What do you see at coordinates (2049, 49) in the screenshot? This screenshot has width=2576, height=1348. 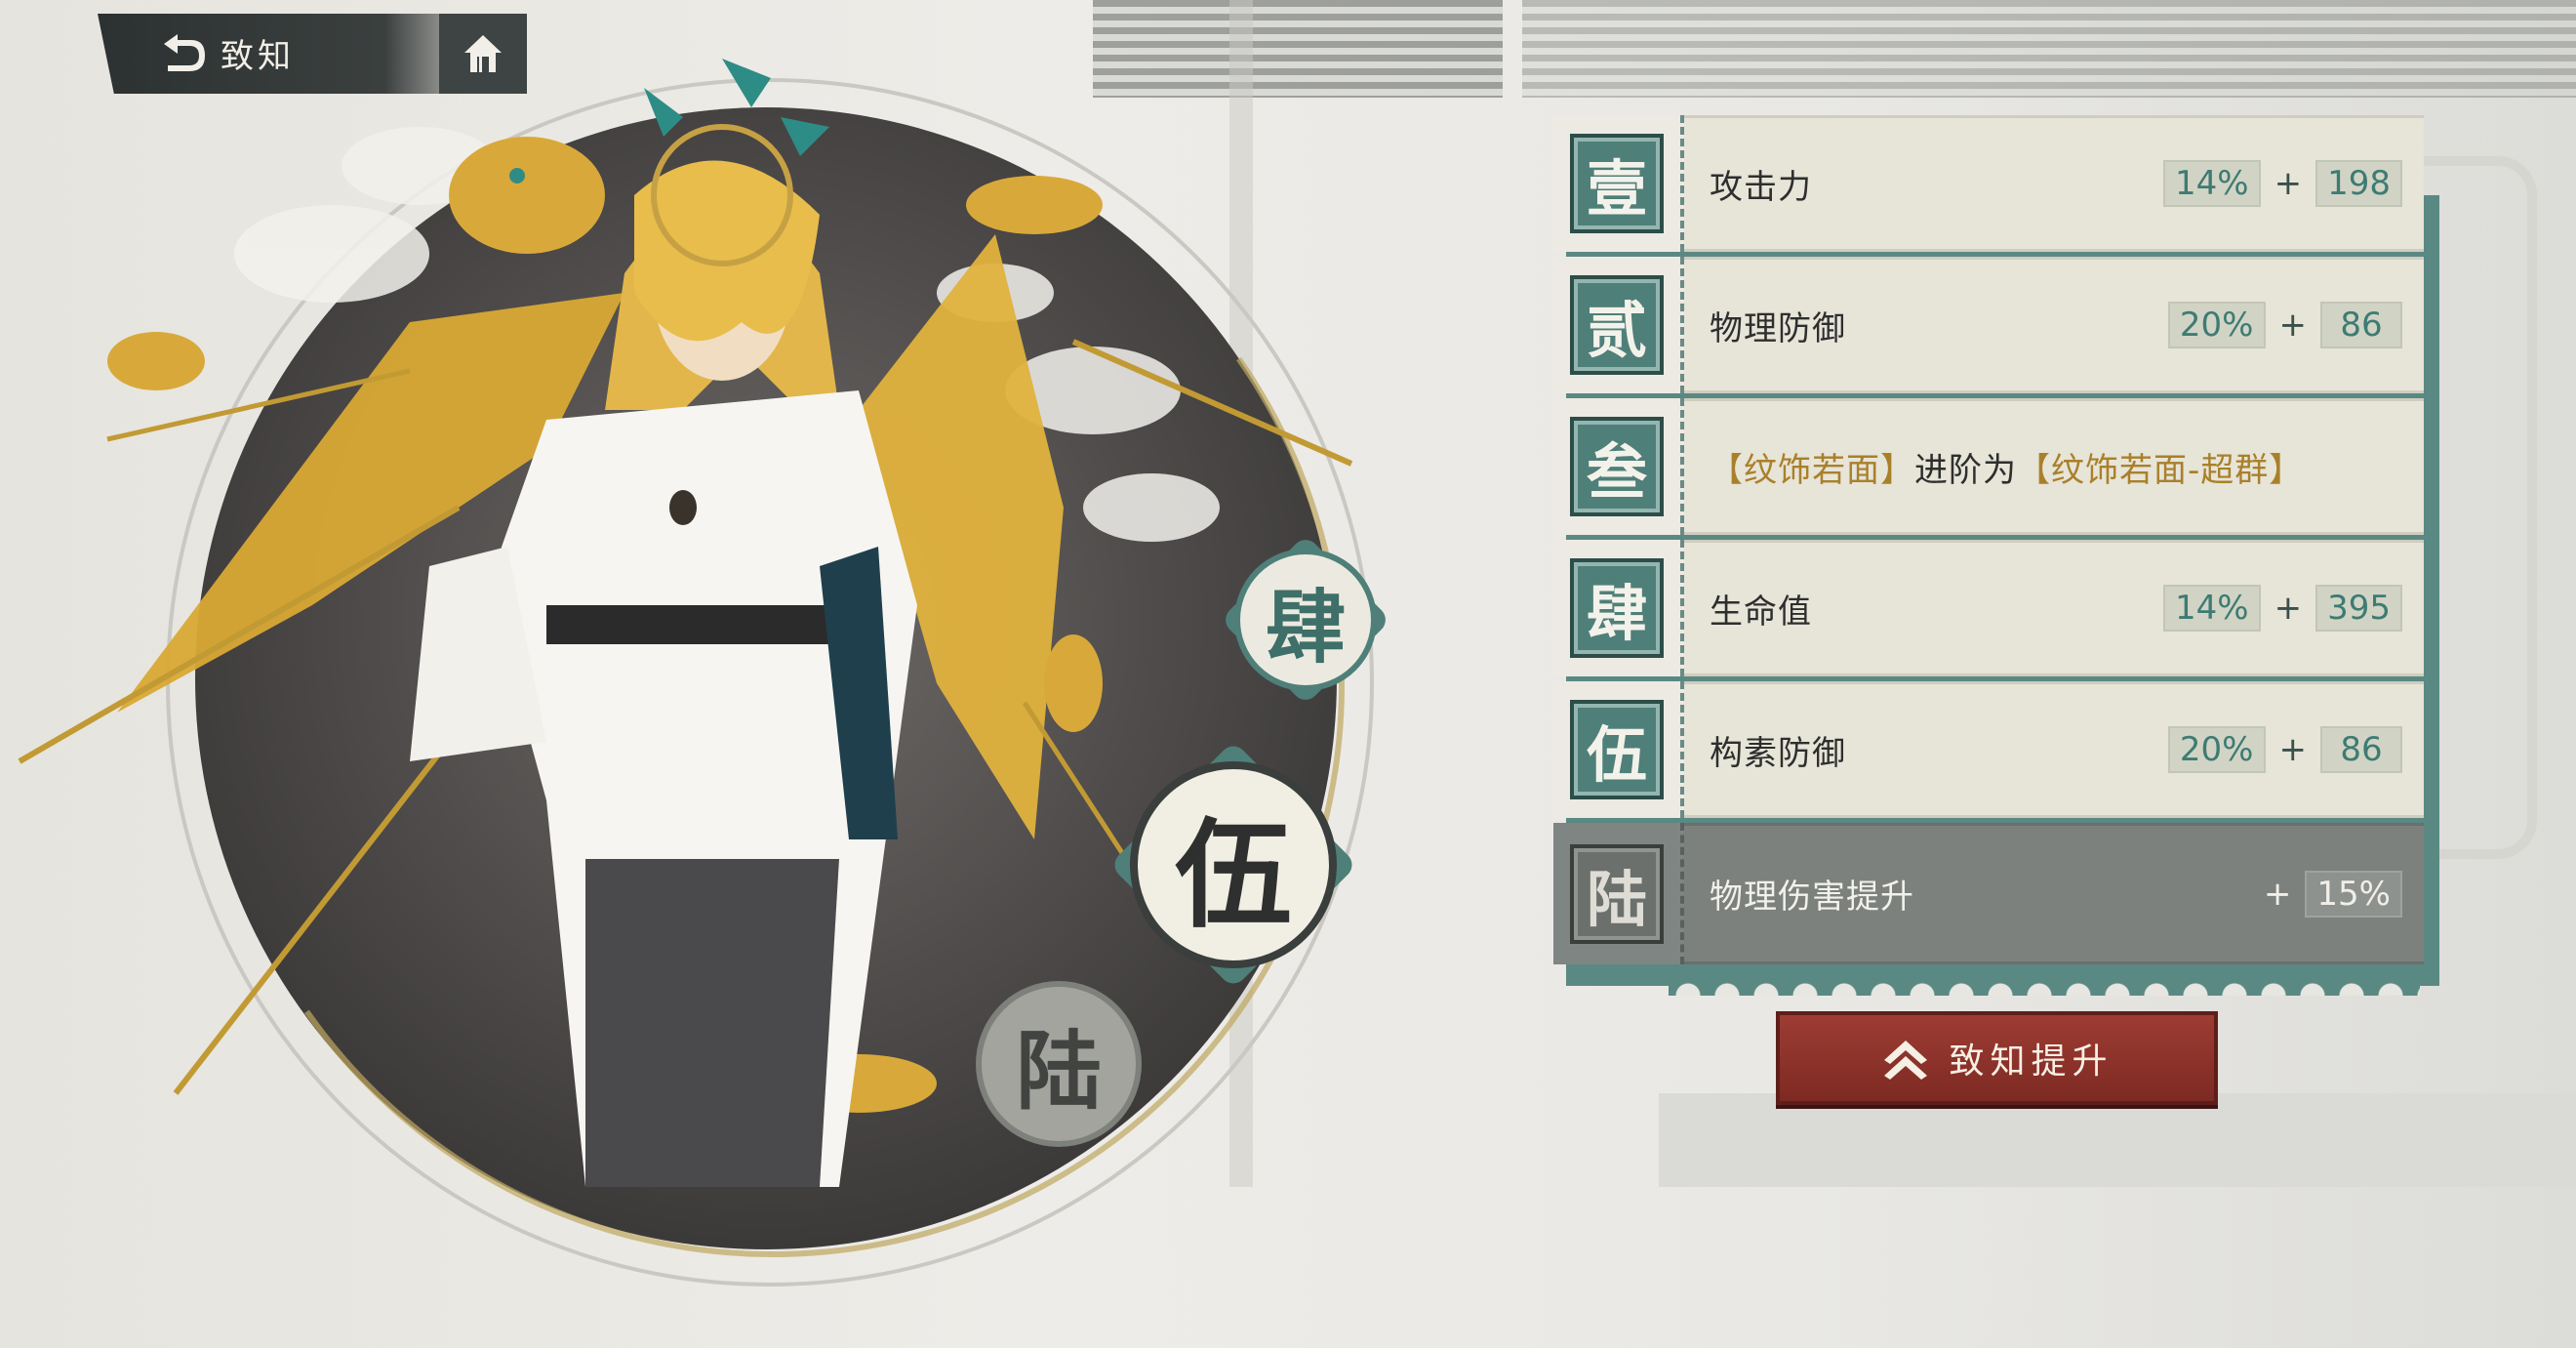 I see `background-blinds-right` at bounding box center [2049, 49].